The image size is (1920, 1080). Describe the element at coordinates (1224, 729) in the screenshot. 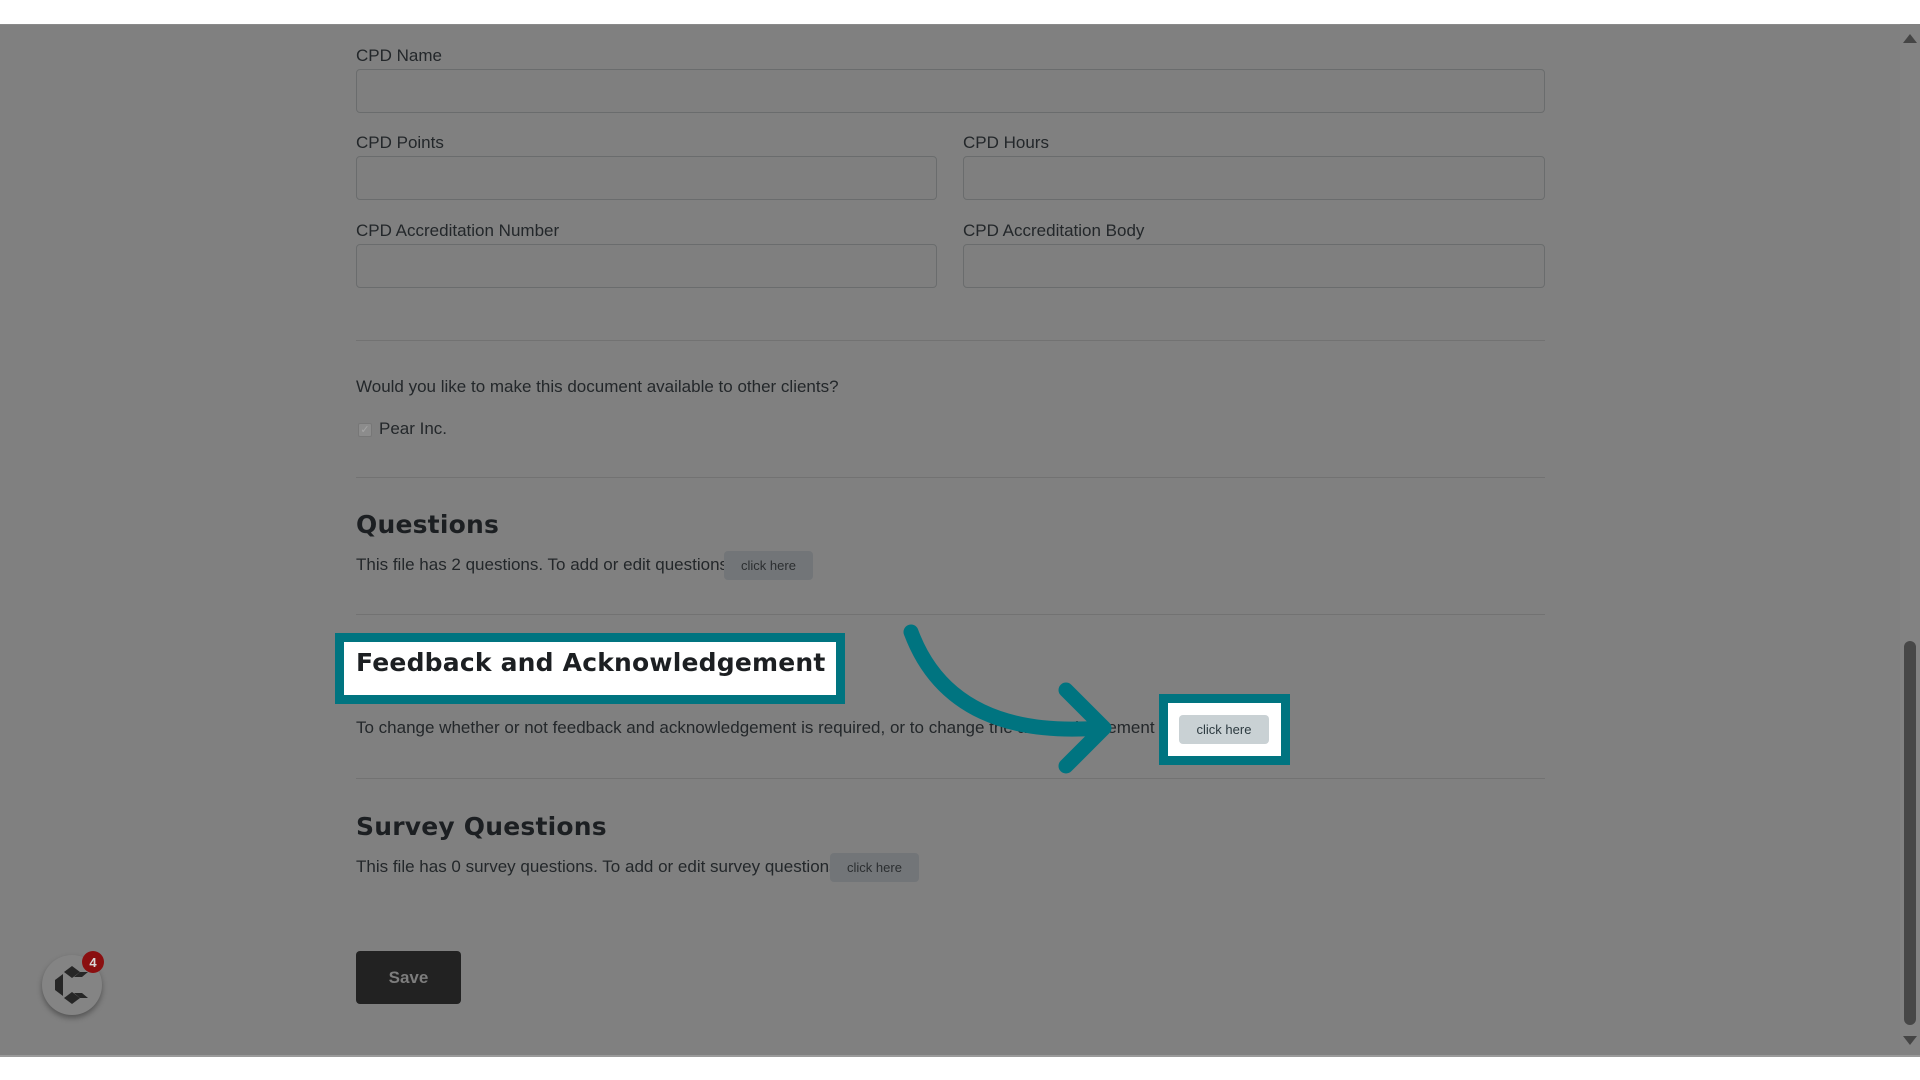

I see `feedback-click-here-button: click here` at that location.